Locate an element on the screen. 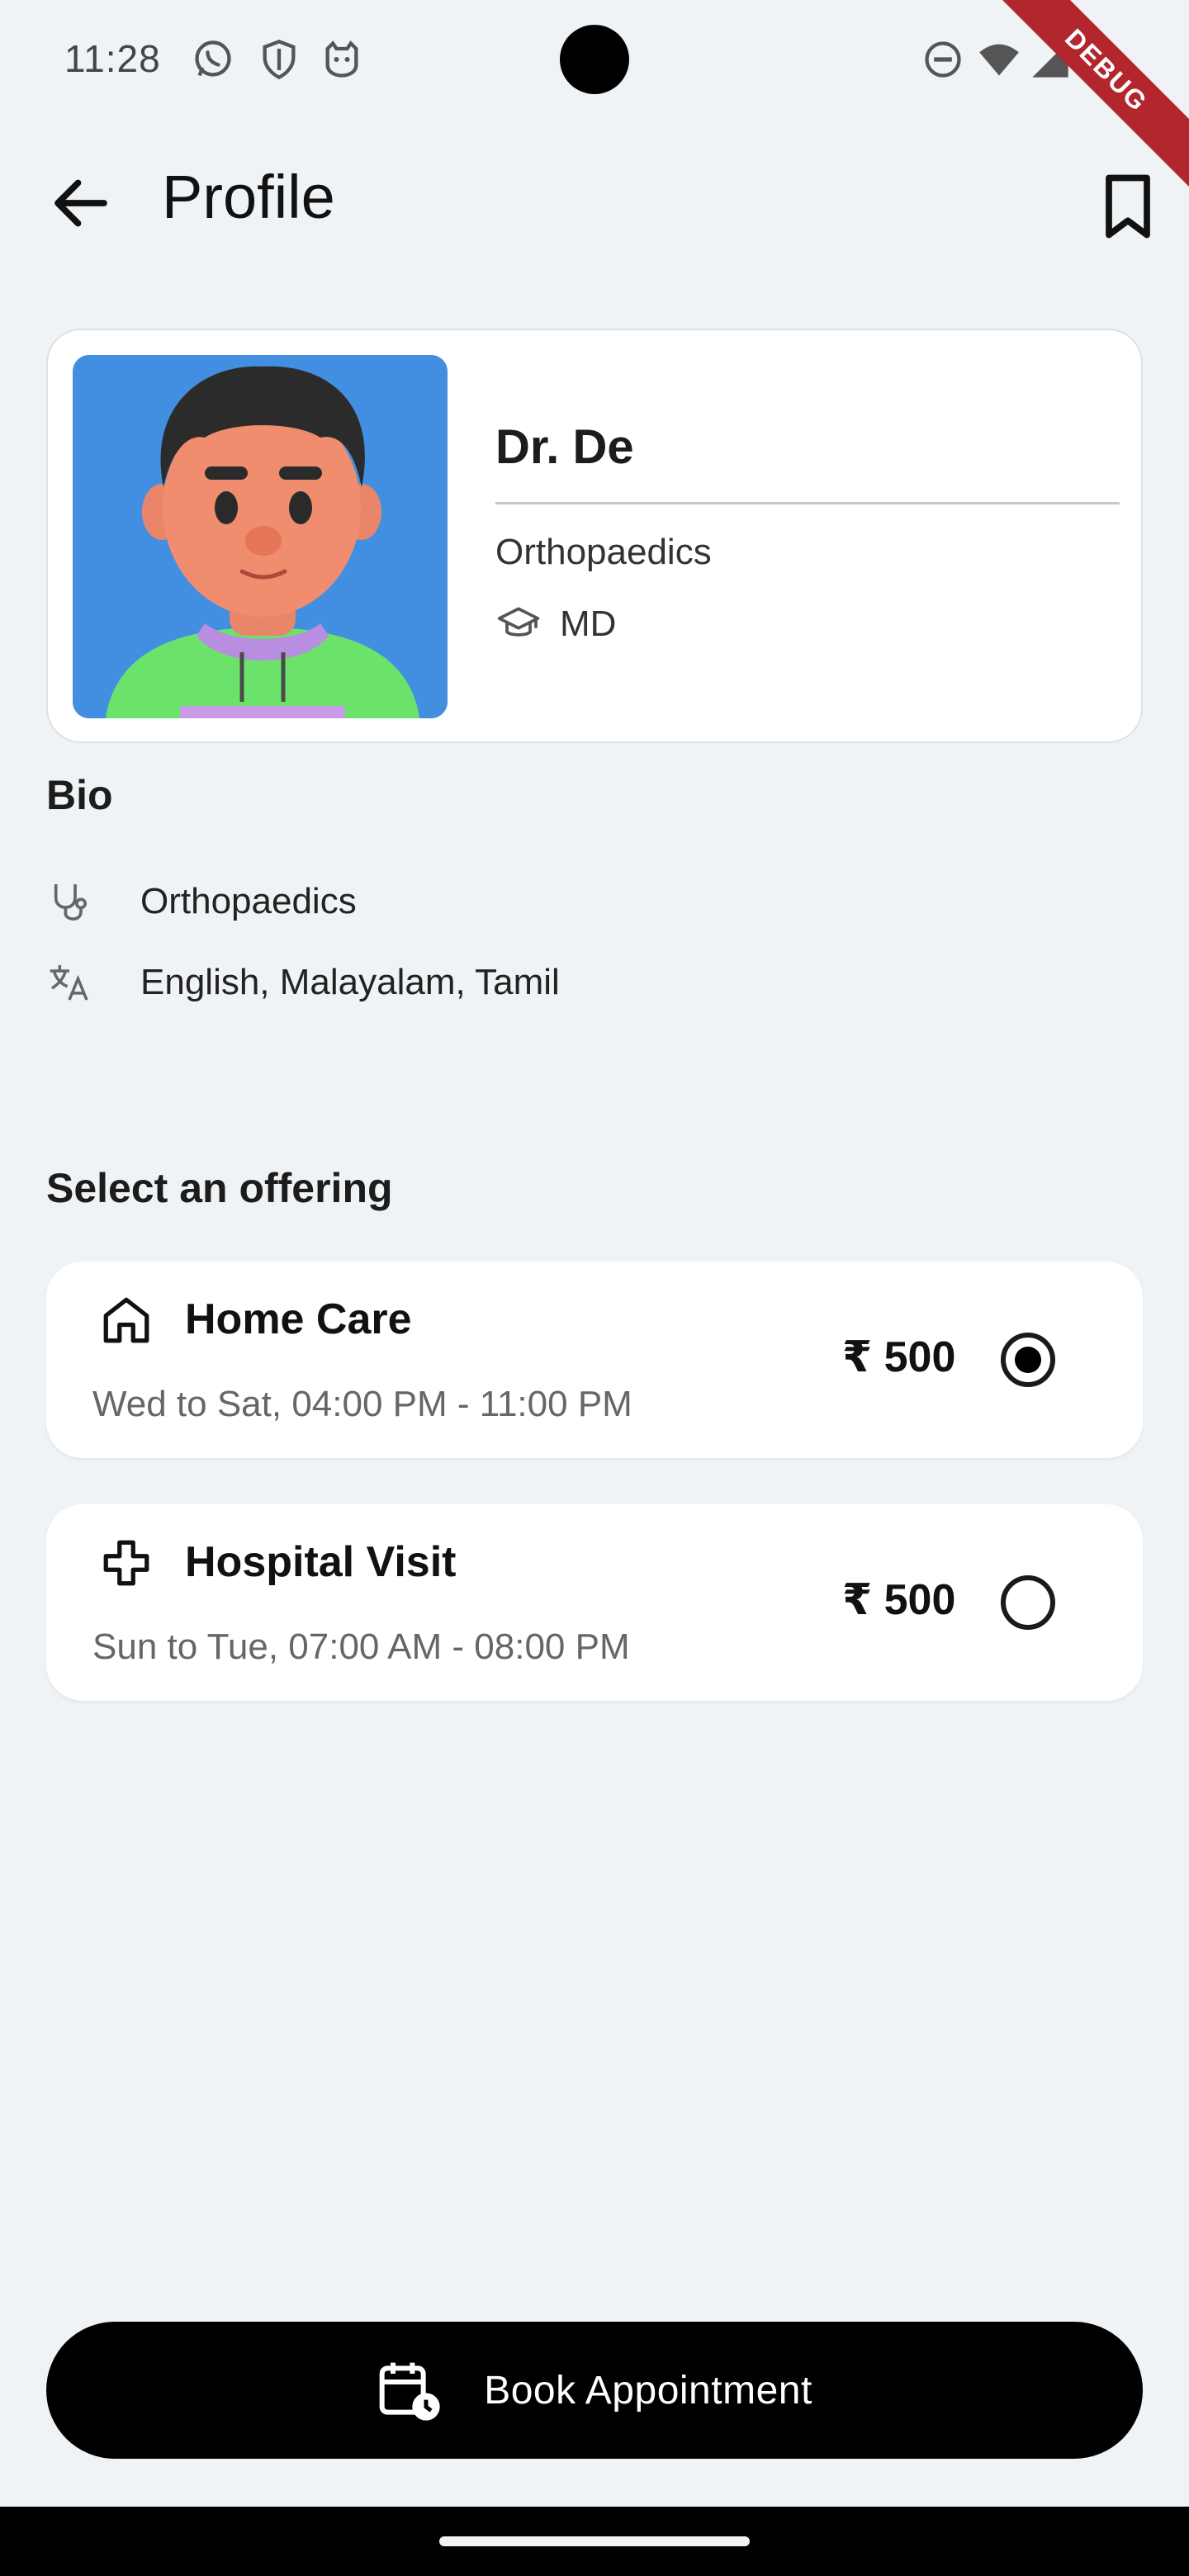  home-icon is located at coordinates (126, 1320).